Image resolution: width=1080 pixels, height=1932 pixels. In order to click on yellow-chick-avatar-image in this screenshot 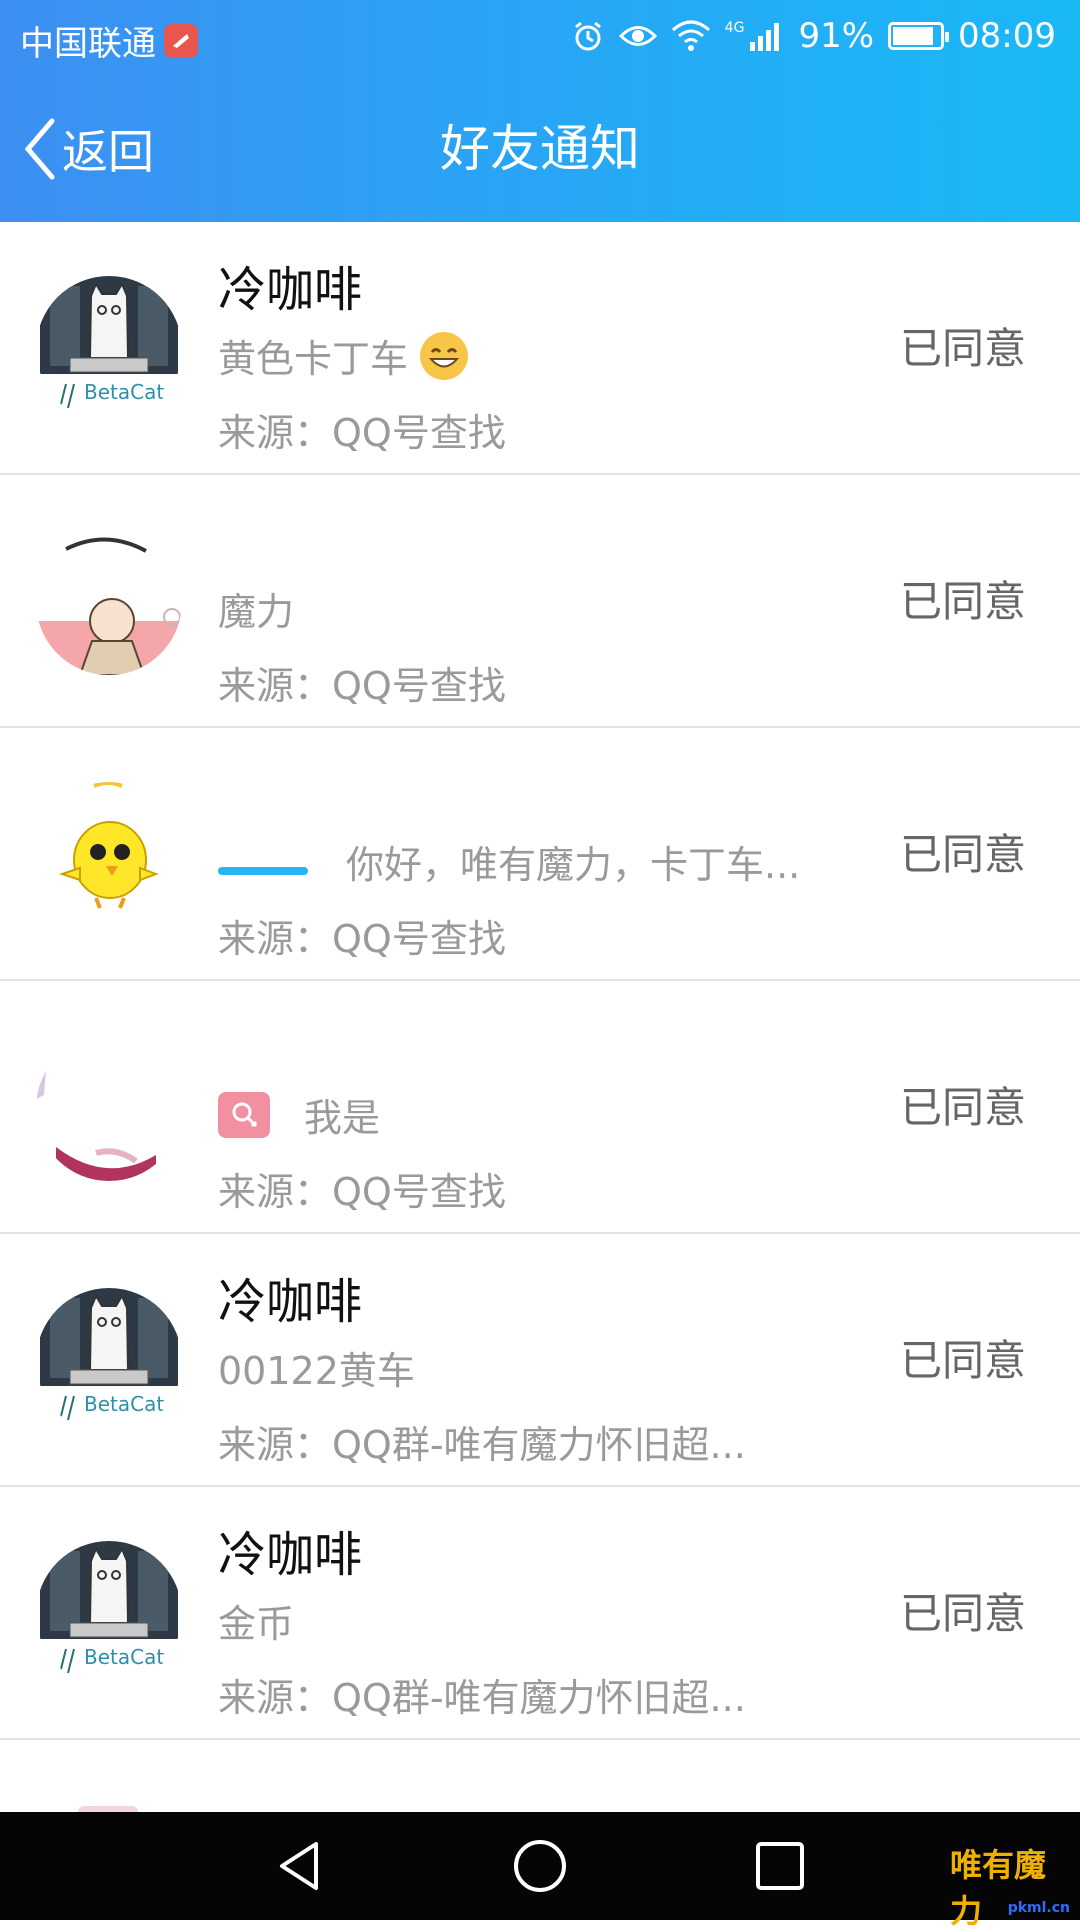, I will do `click(109, 855)`.